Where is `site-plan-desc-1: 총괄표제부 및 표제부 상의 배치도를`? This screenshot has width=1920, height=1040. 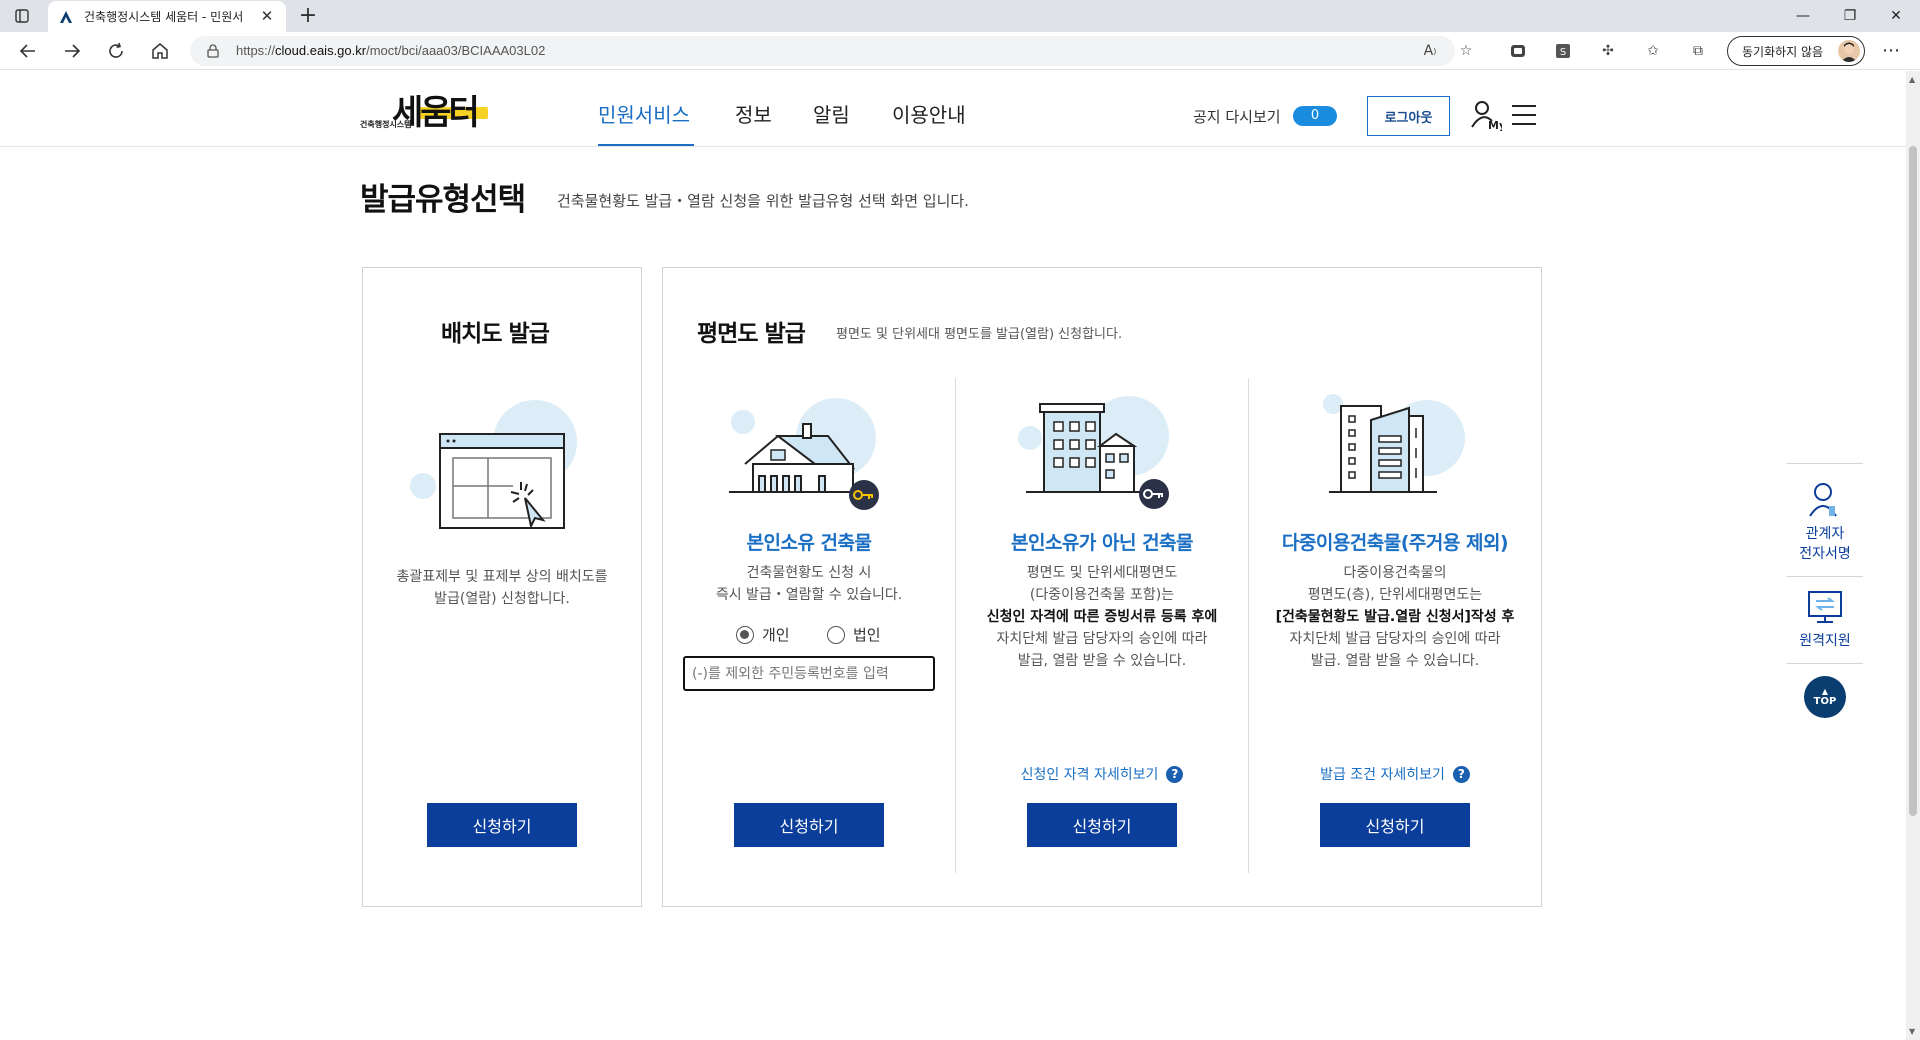
site-plan-desc-1: 총괄표제부 및 표제부 상의 배치도를 is located at coordinates (502, 577).